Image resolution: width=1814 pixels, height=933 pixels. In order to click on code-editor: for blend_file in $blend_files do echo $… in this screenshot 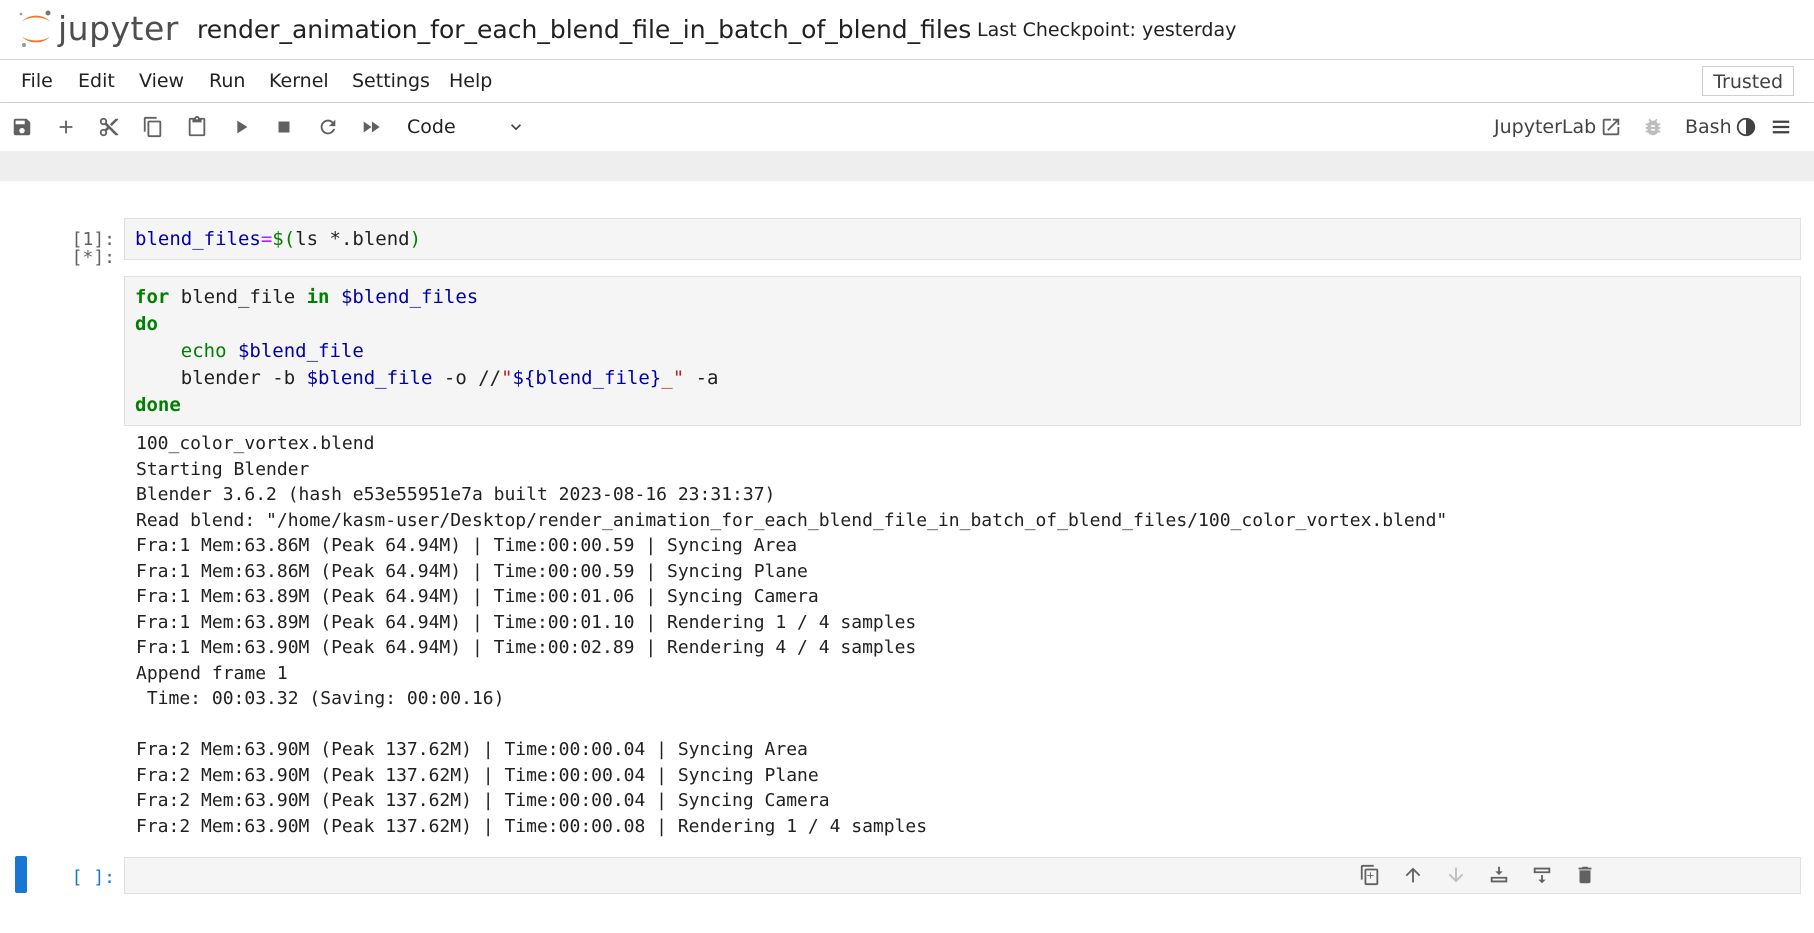, I will do `click(962, 351)`.